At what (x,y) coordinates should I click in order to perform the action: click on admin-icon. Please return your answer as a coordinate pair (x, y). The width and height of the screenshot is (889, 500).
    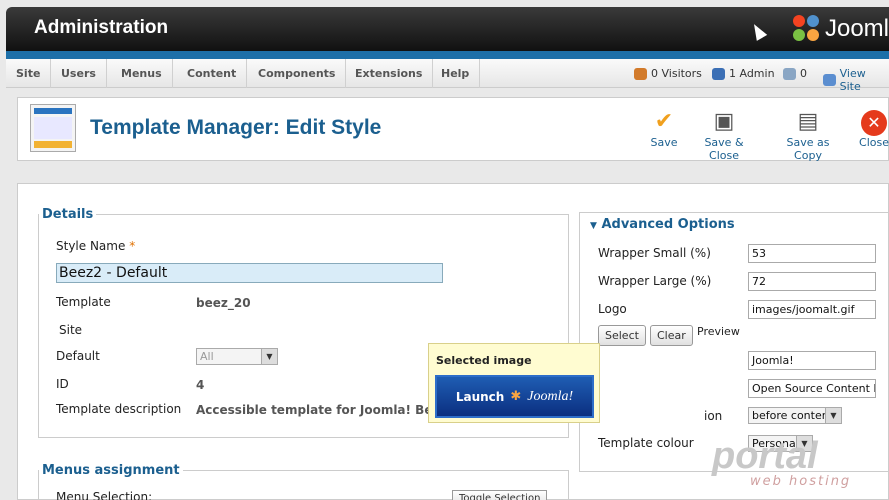
    Looking at the image, I should click on (718, 73).